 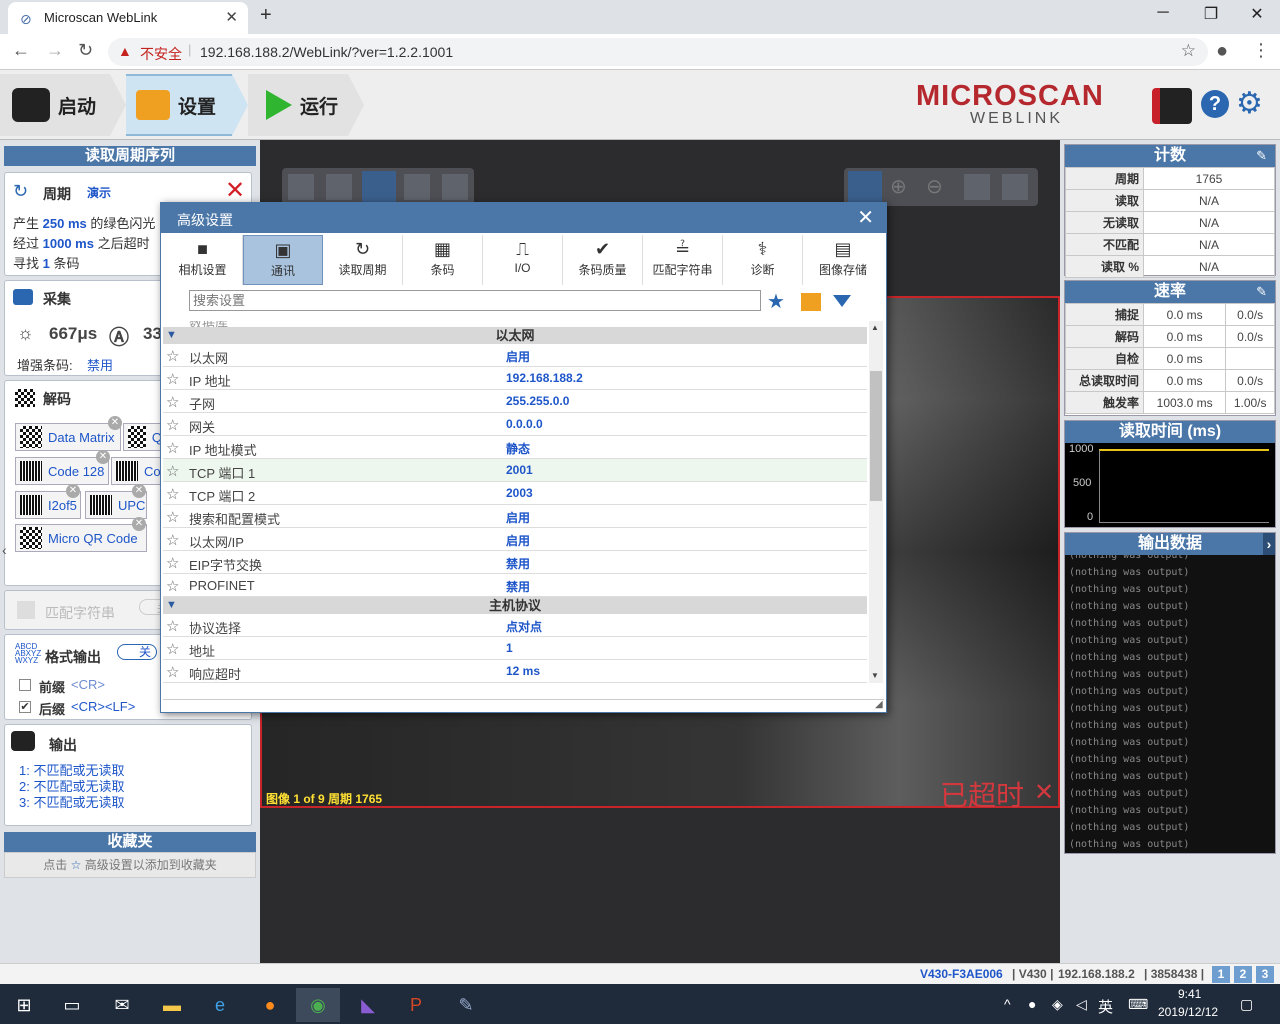 What do you see at coordinates (71, 787) in the screenshot?
I see `output-item: 2: 不匹配或无读取` at bounding box center [71, 787].